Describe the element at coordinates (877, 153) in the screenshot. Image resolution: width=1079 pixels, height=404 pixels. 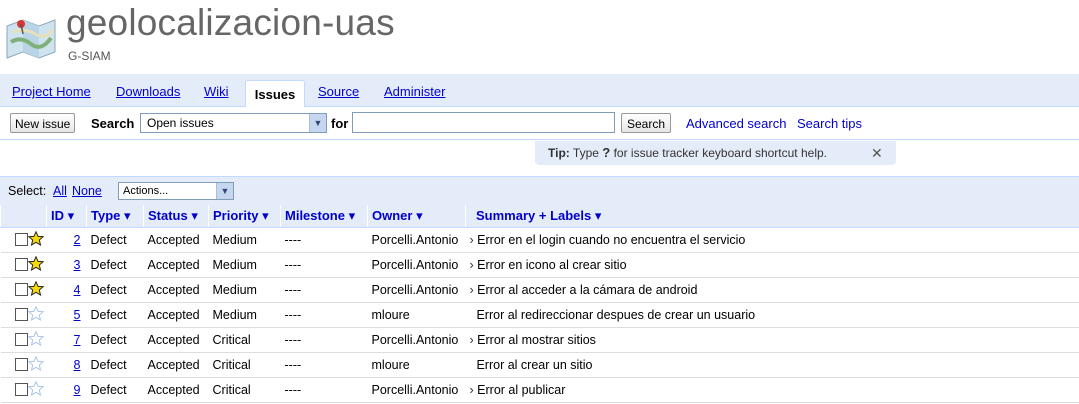
I see `close-icon: ✕` at that location.